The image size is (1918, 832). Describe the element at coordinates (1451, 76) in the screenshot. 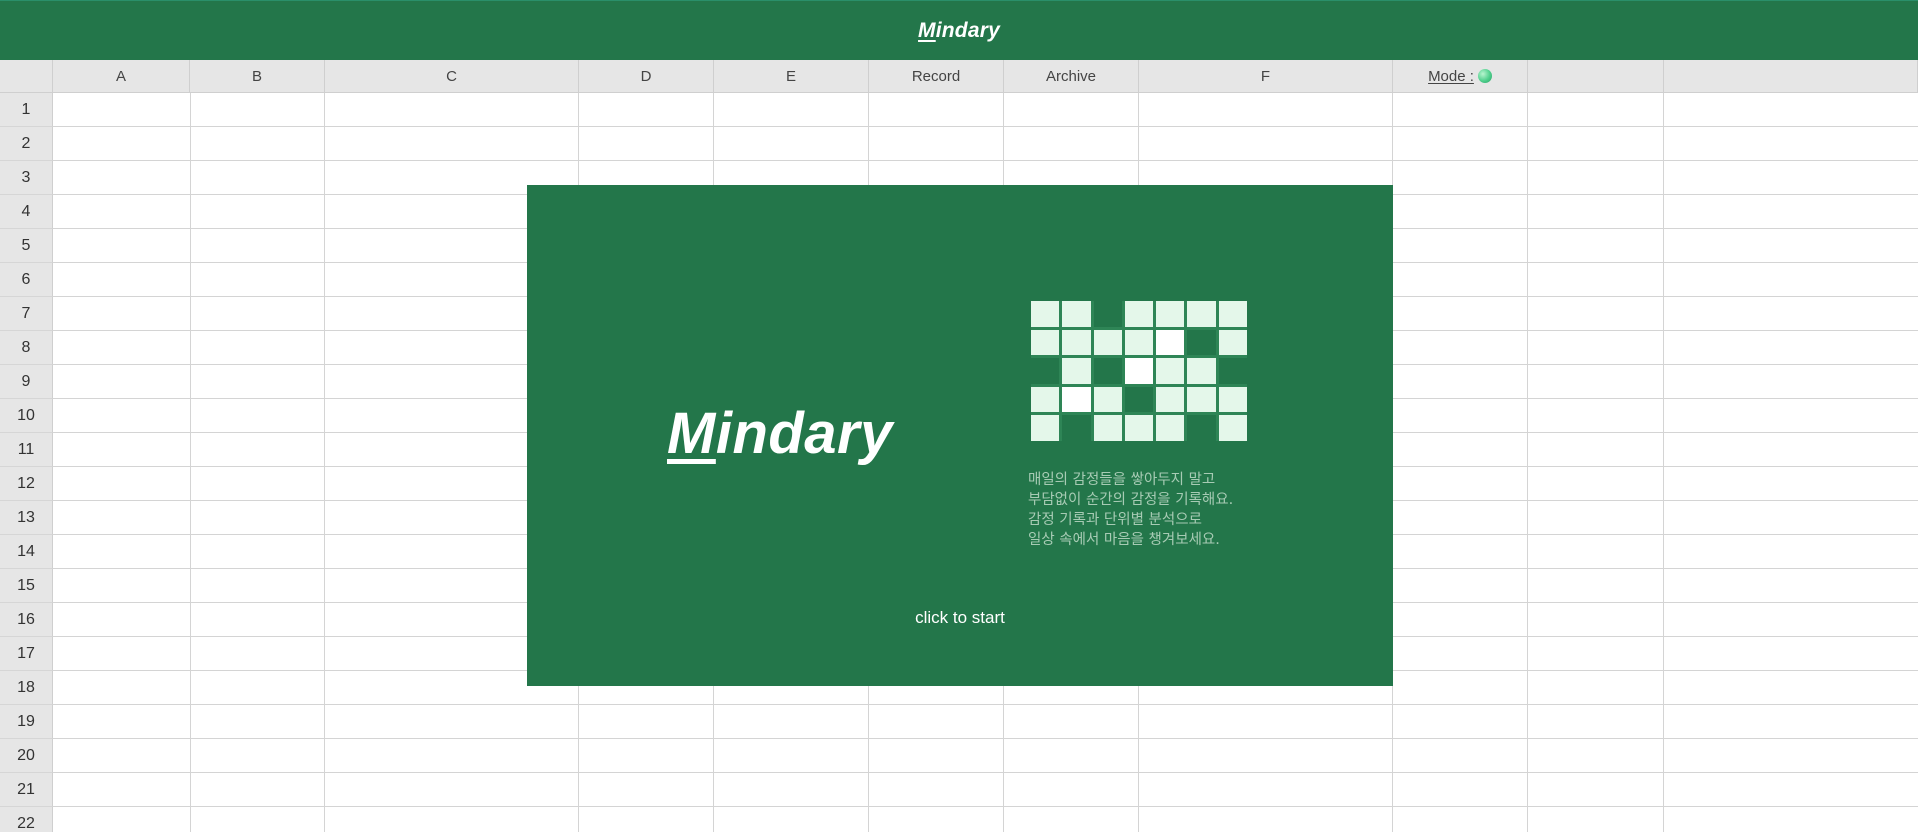

I see `mode-label: Mode :` at that location.